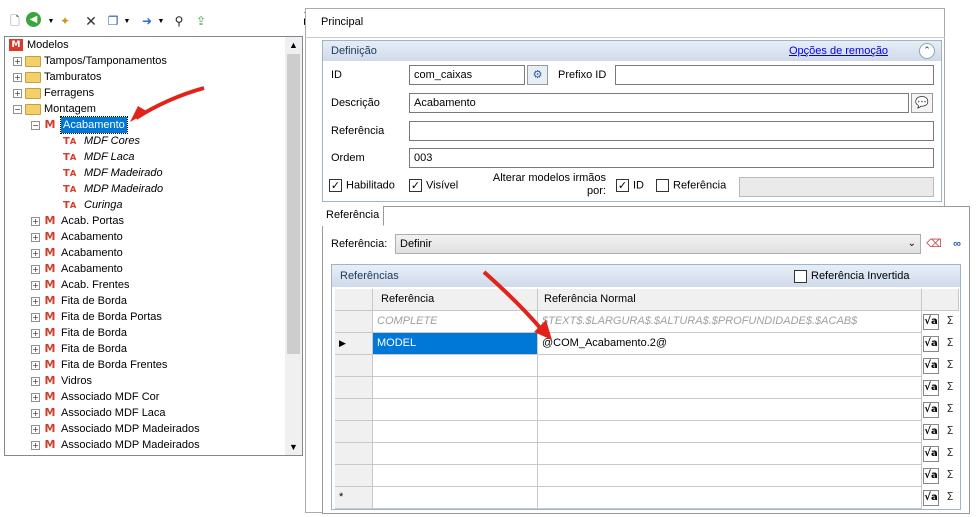  Describe the element at coordinates (33, 19) in the screenshot. I see `back-icon: ◀` at that location.